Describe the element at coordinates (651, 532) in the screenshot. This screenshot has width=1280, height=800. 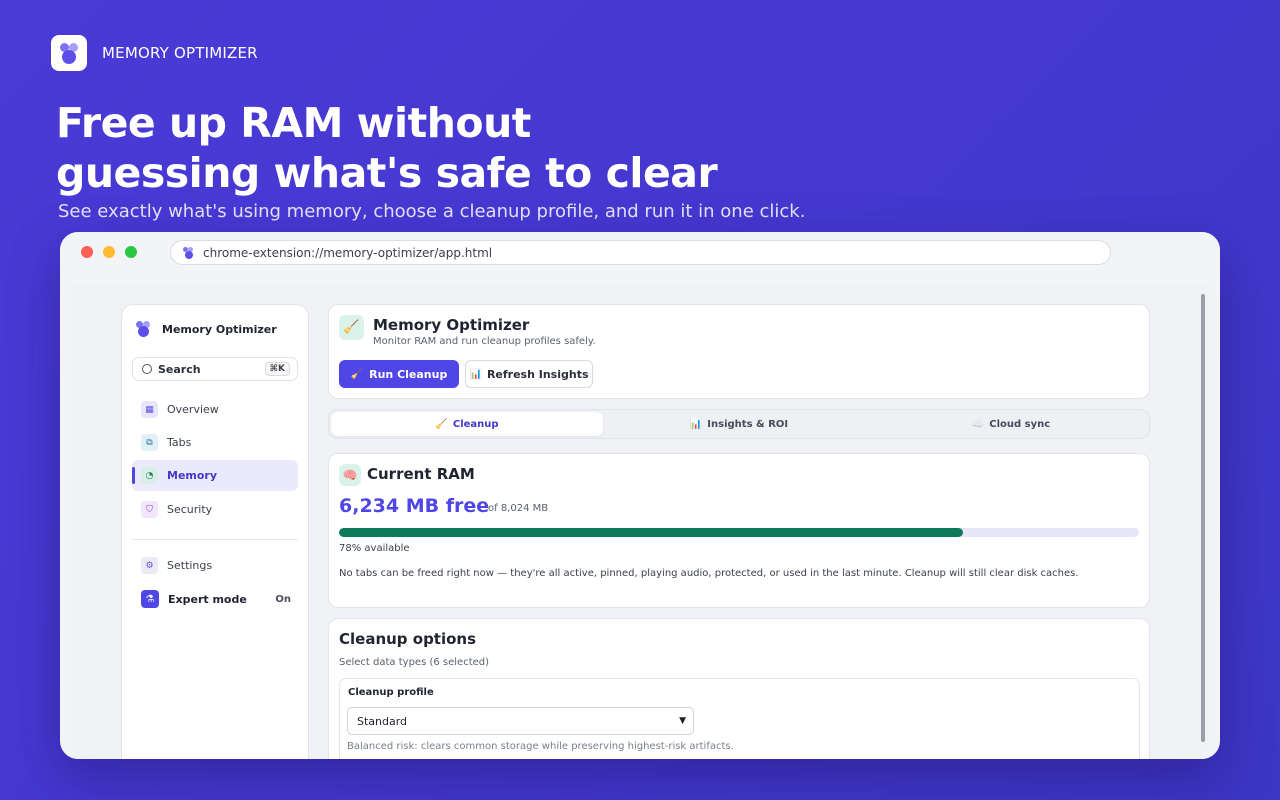
I see `ram-progress-fill` at that location.